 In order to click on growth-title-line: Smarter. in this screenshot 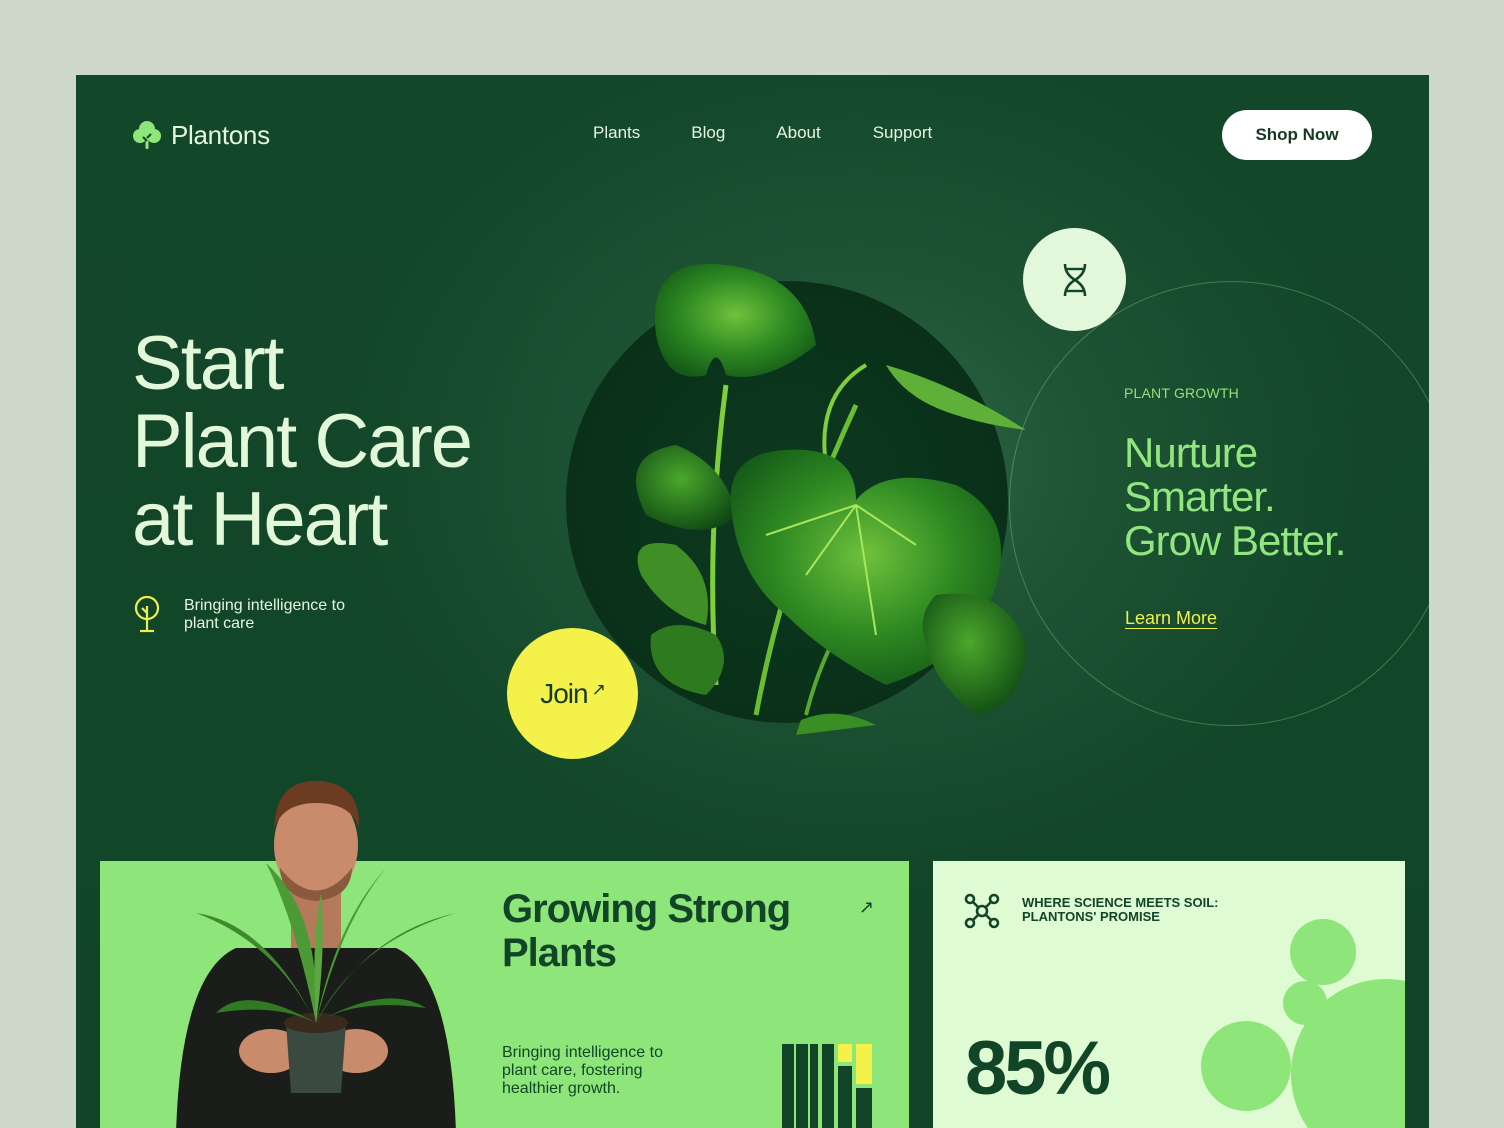, I will do `click(1200, 496)`.